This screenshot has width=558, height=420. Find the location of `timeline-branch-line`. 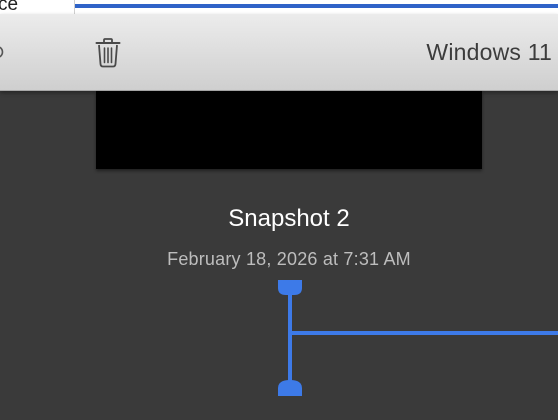

timeline-branch-line is located at coordinates (424, 333).